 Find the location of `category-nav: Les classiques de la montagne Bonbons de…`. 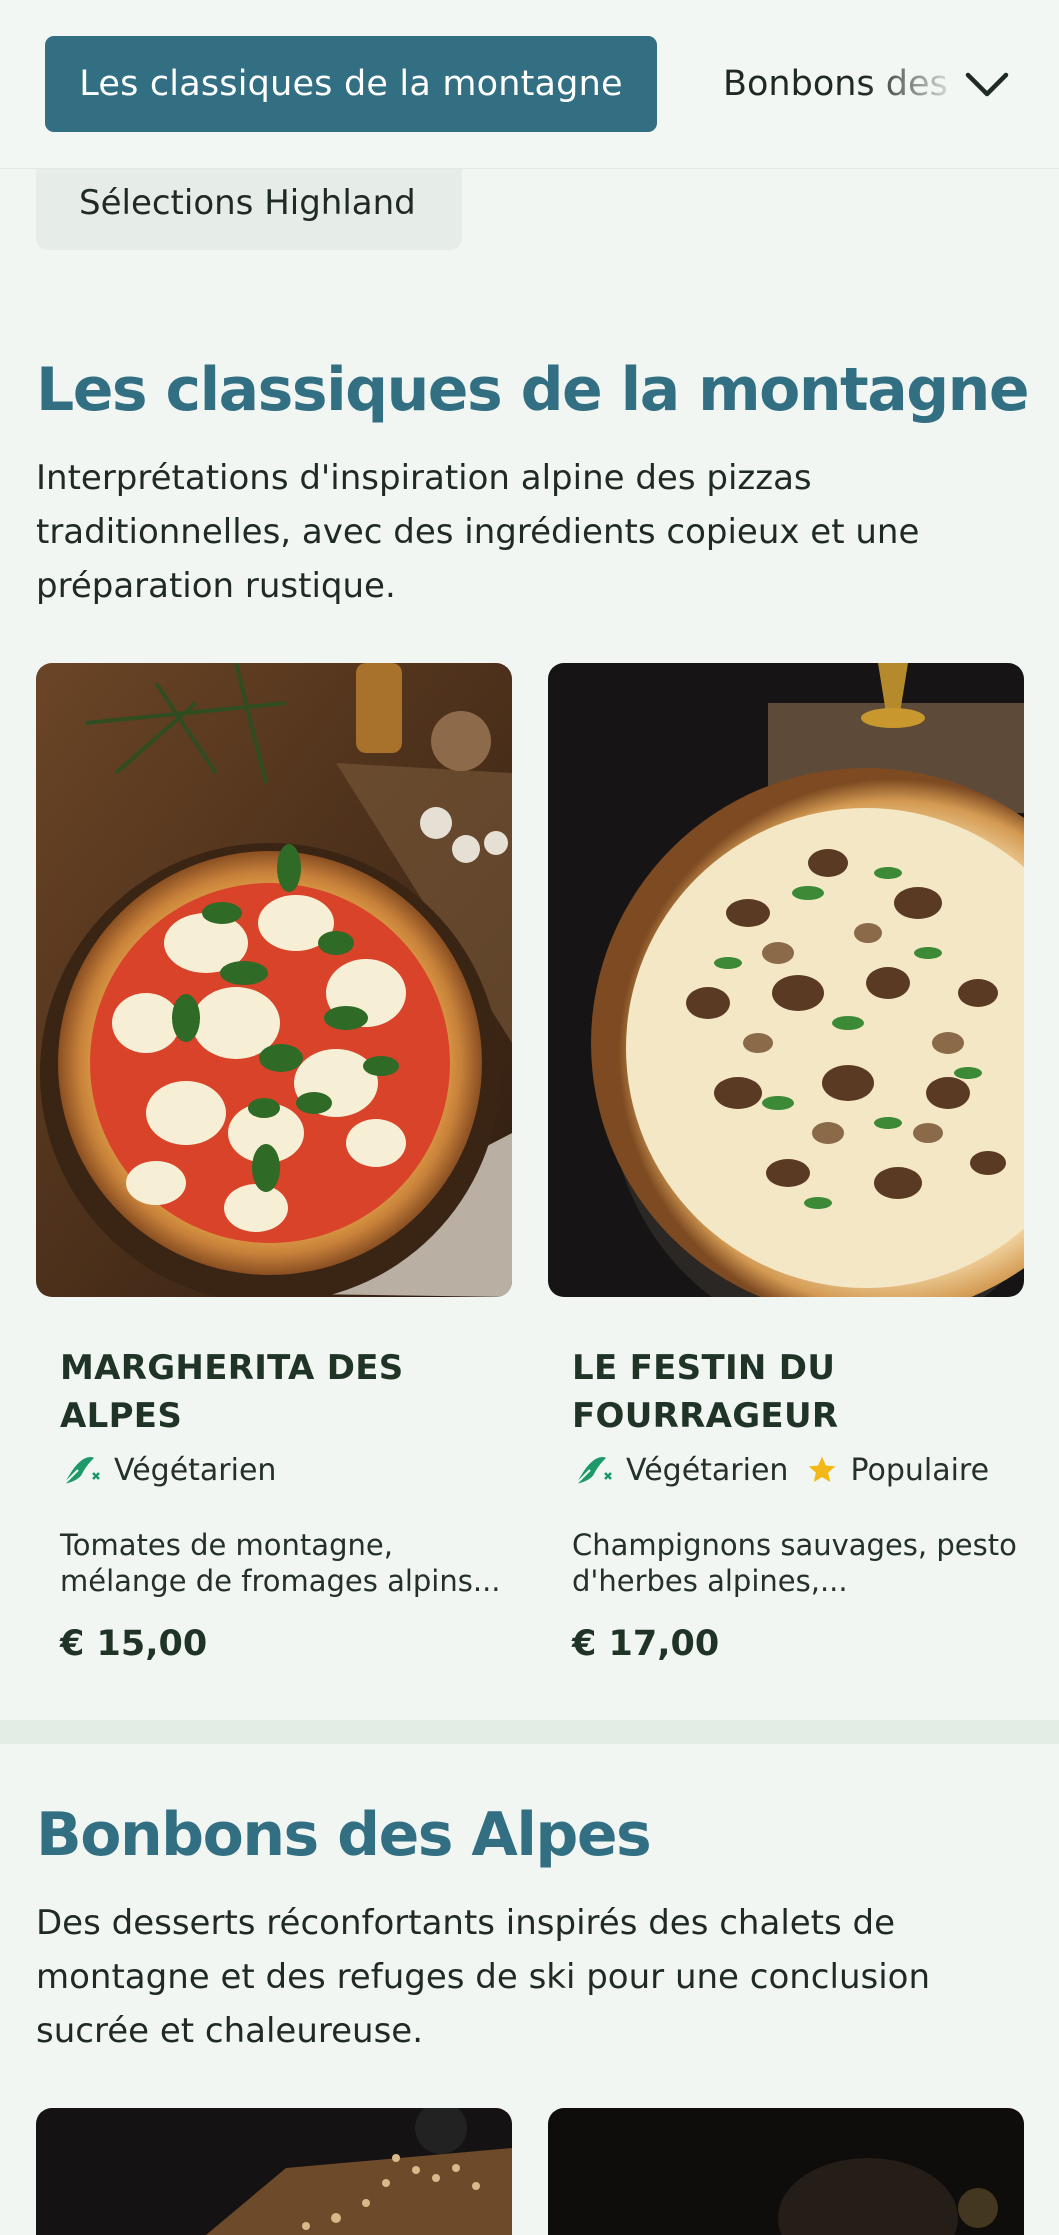

category-nav: Les classiques de la montagne Bonbons de… is located at coordinates (529, 84).